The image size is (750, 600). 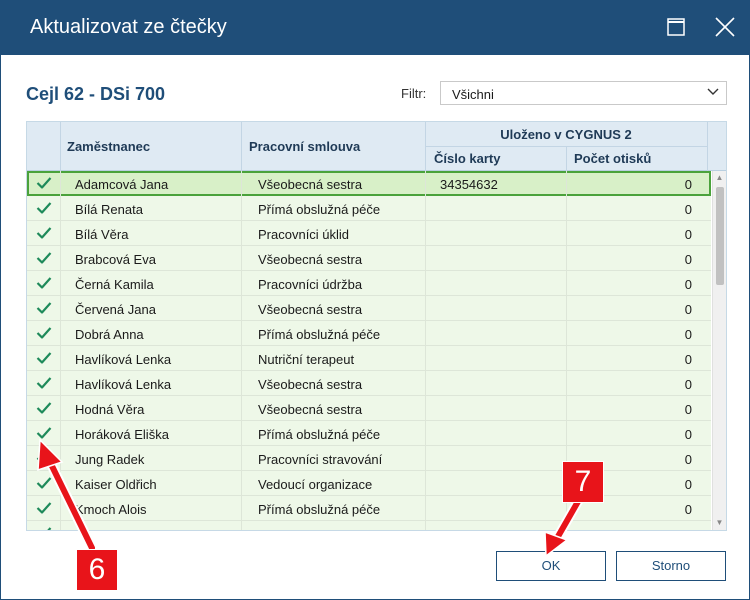 I want to click on employee-name: Červená Jana, so click(x=115, y=309).